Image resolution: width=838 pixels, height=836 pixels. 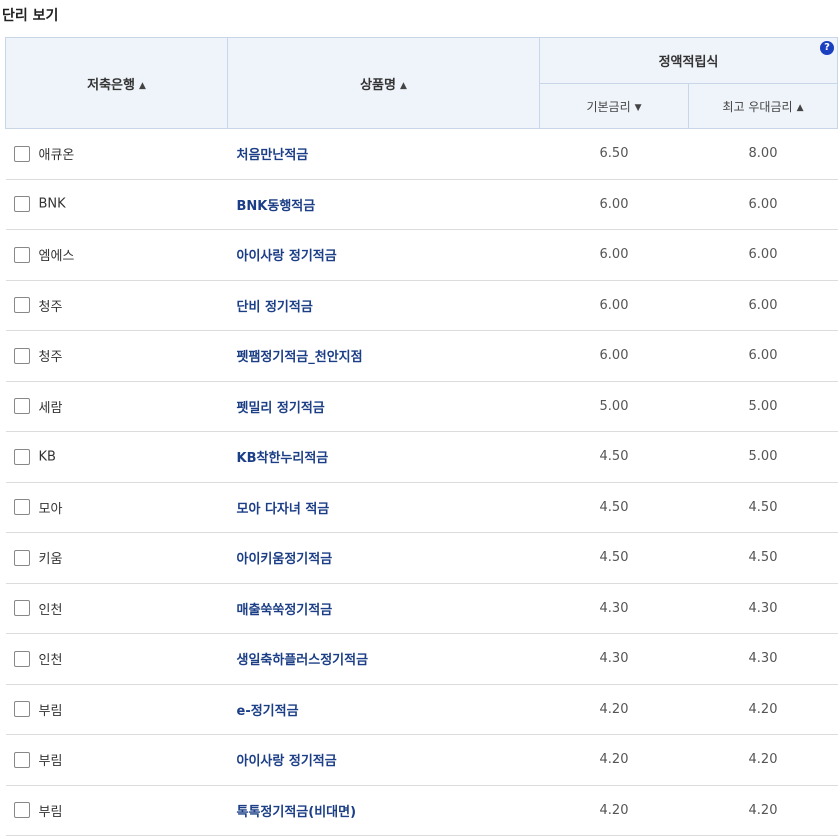 What do you see at coordinates (757, 106) in the screenshot?
I see `column-header-max-rate-label: 최고 우대금리` at bounding box center [757, 106].